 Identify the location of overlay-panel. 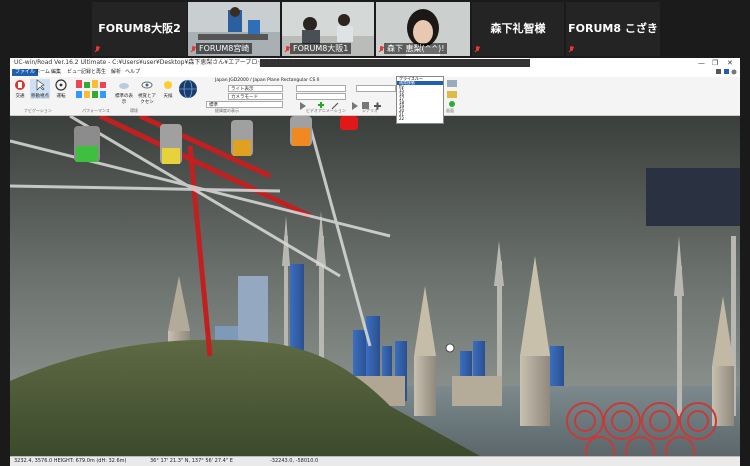
(693, 197).